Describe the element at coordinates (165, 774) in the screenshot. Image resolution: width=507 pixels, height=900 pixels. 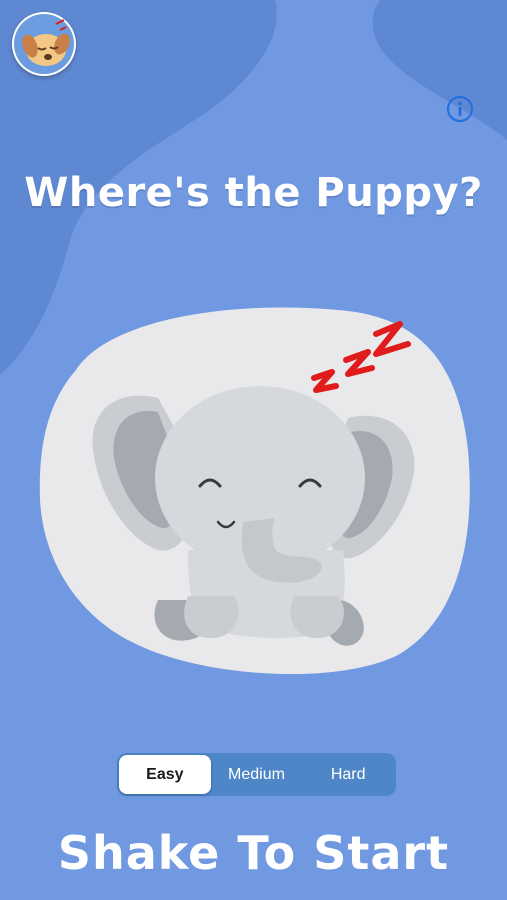
I see `difficulty-option-easy: Easy` at that location.